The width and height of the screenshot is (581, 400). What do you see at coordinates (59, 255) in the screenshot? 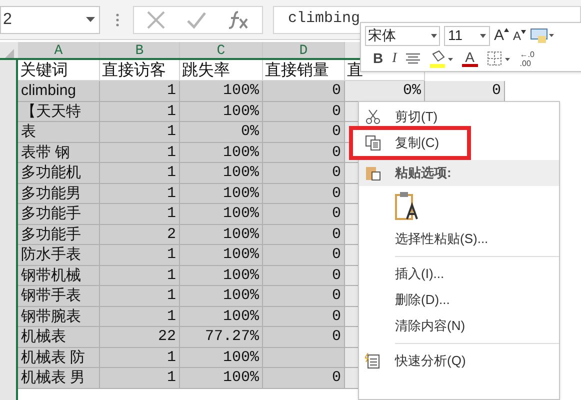
I see `table-cell: 防水手表` at bounding box center [59, 255].